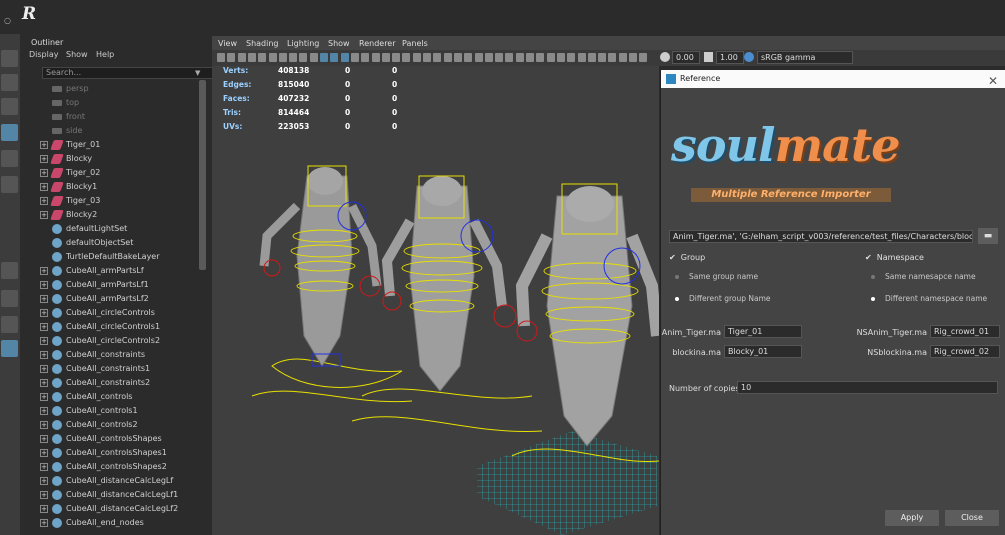 Image resolution: width=1005 pixels, height=535 pixels. I want to click on color-space-select: sRGB gamma, so click(805, 57).